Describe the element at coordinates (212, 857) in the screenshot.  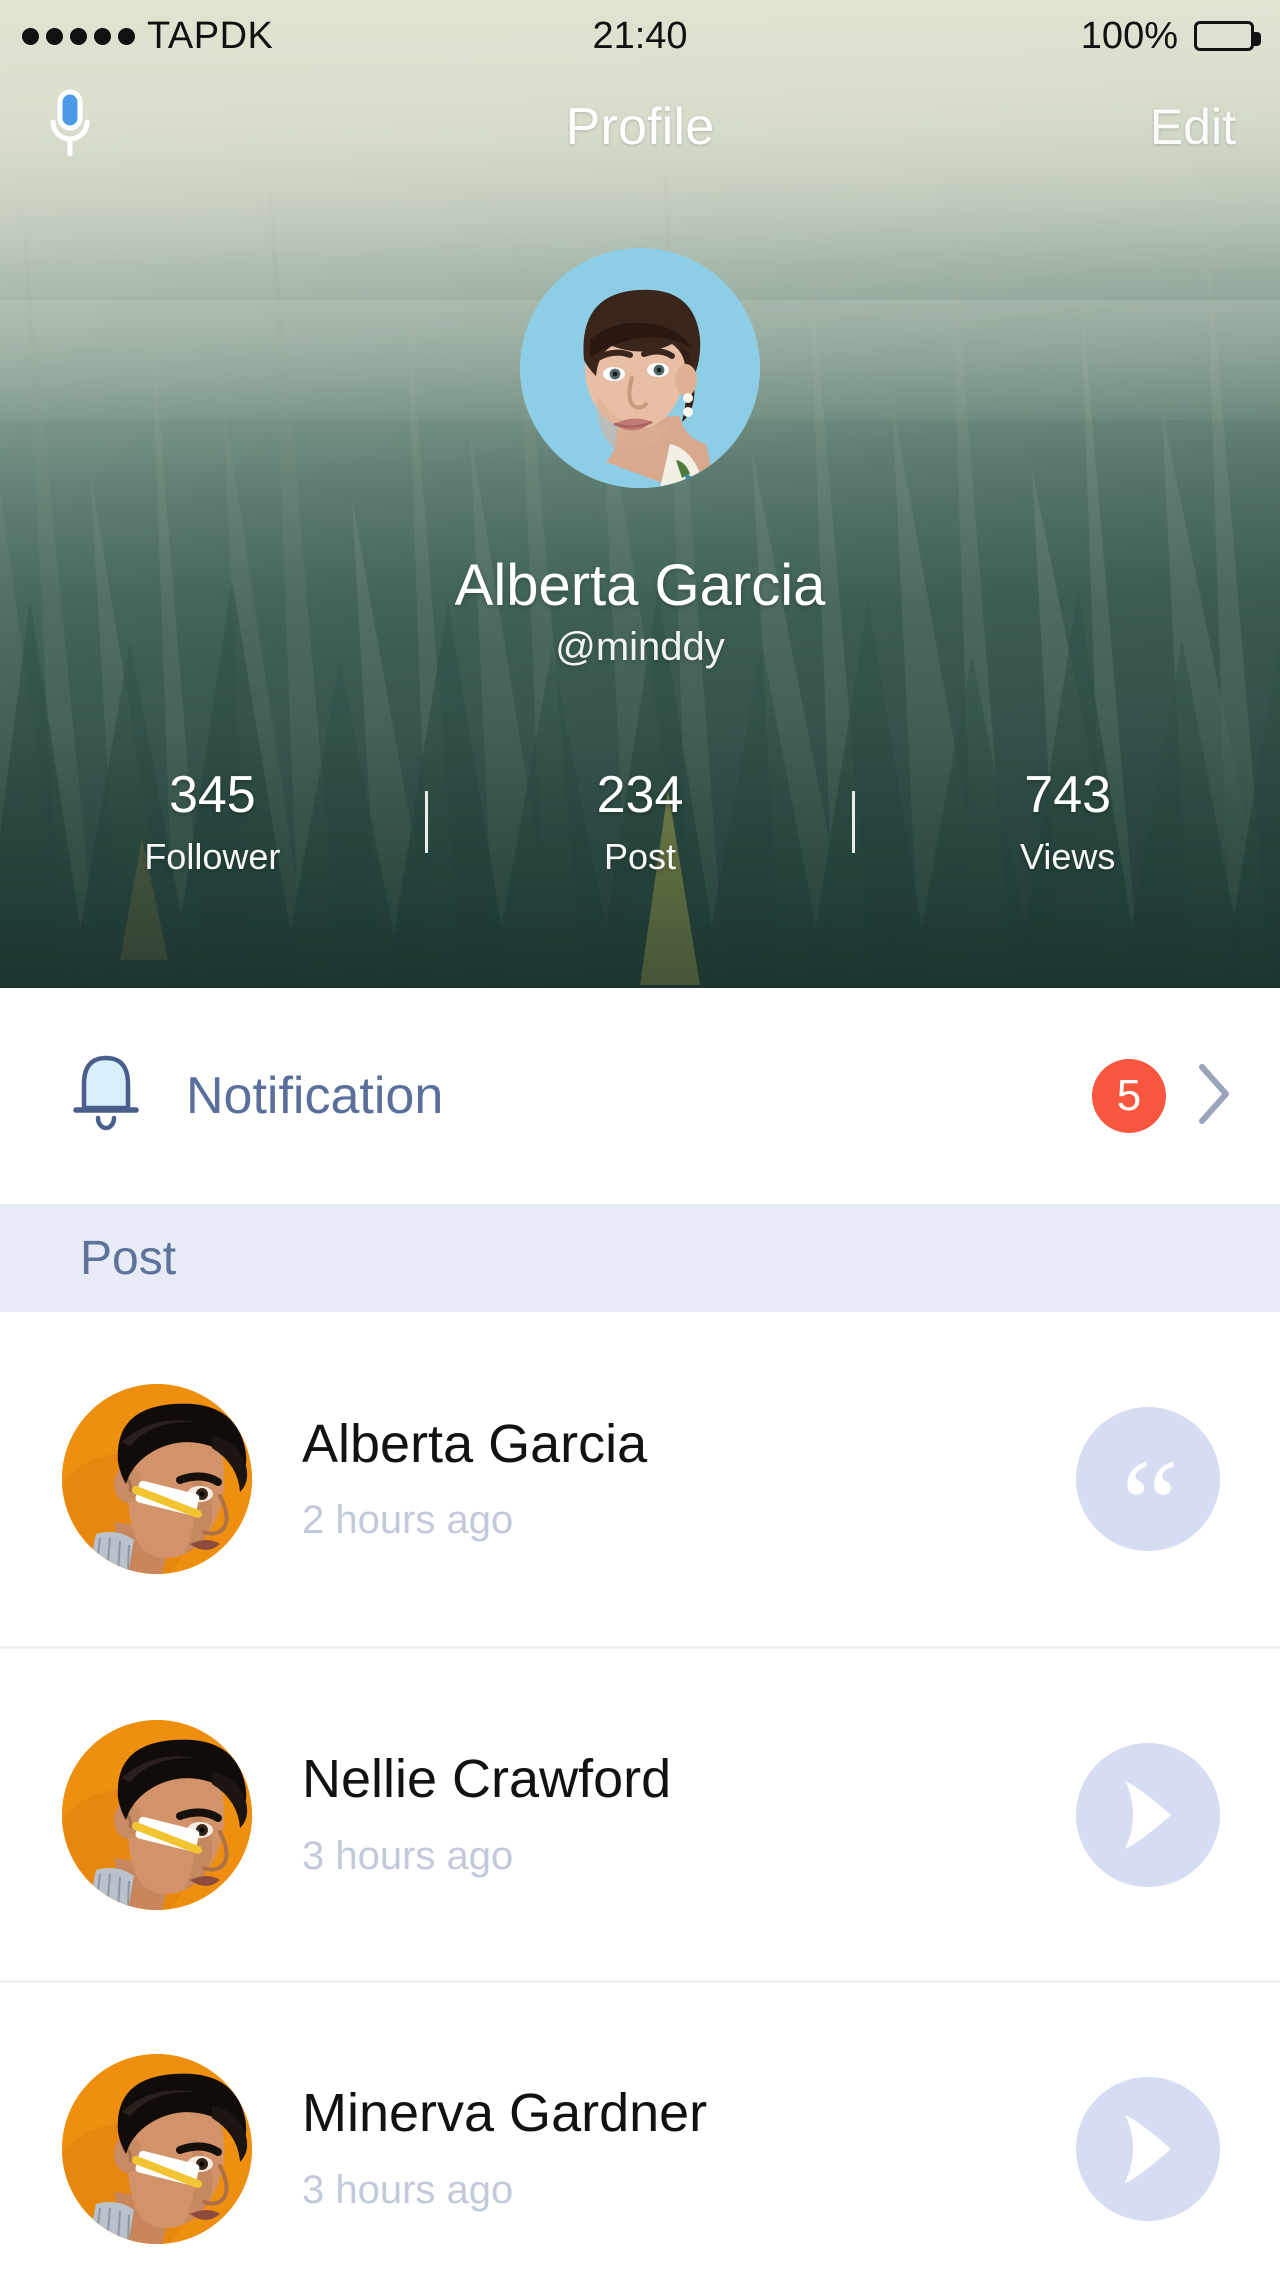
I see `stat-label: Follower` at that location.